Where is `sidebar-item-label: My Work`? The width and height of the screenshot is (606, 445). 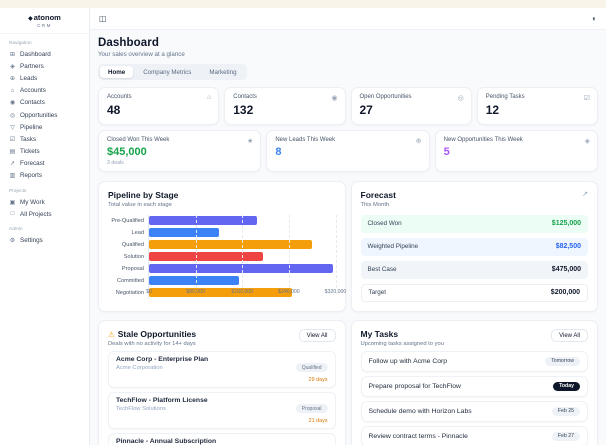
sidebar-item-label: My Work is located at coordinates (32, 202).